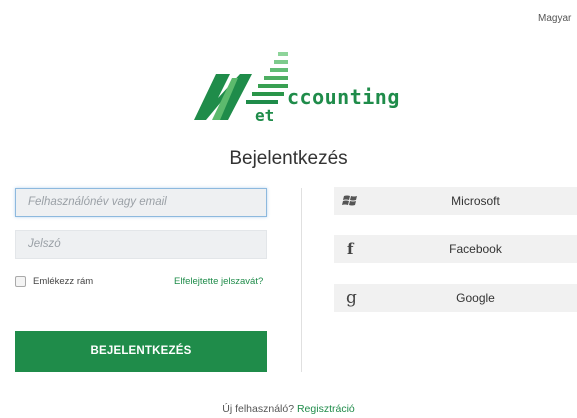 The image size is (577, 418). I want to click on windows-icon, so click(351, 201).